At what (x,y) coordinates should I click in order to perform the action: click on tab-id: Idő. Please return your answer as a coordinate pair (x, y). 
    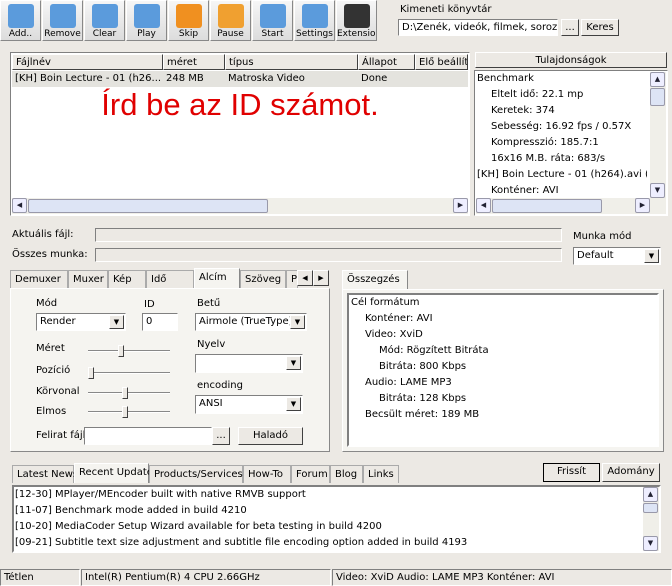
    Looking at the image, I should click on (170, 279).